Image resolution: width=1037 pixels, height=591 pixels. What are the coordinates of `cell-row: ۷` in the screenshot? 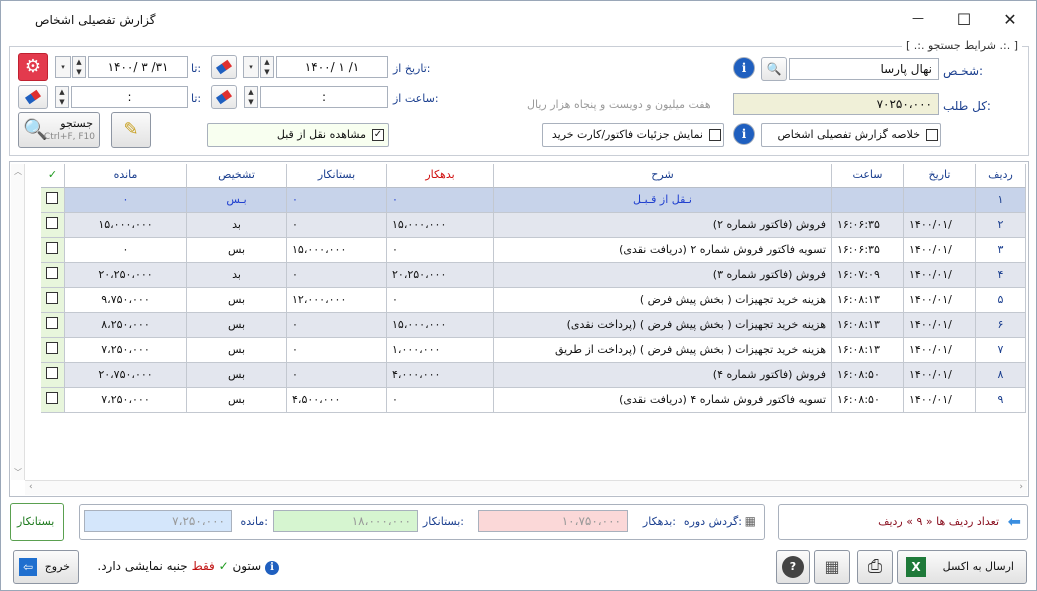 It's located at (1001, 350).